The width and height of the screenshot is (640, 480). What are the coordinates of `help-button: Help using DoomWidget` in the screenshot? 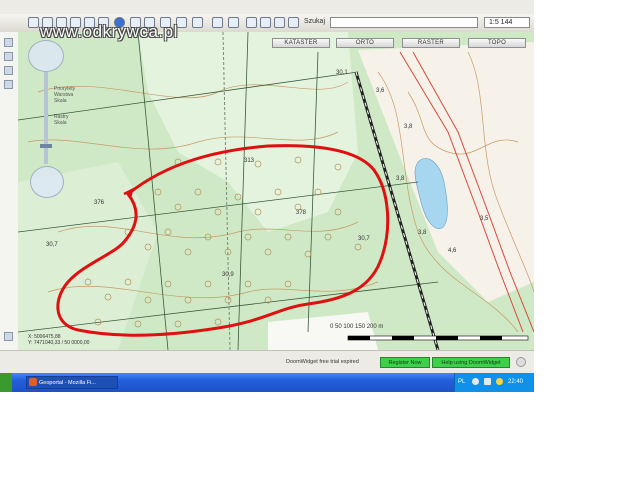 It's located at (471, 362).